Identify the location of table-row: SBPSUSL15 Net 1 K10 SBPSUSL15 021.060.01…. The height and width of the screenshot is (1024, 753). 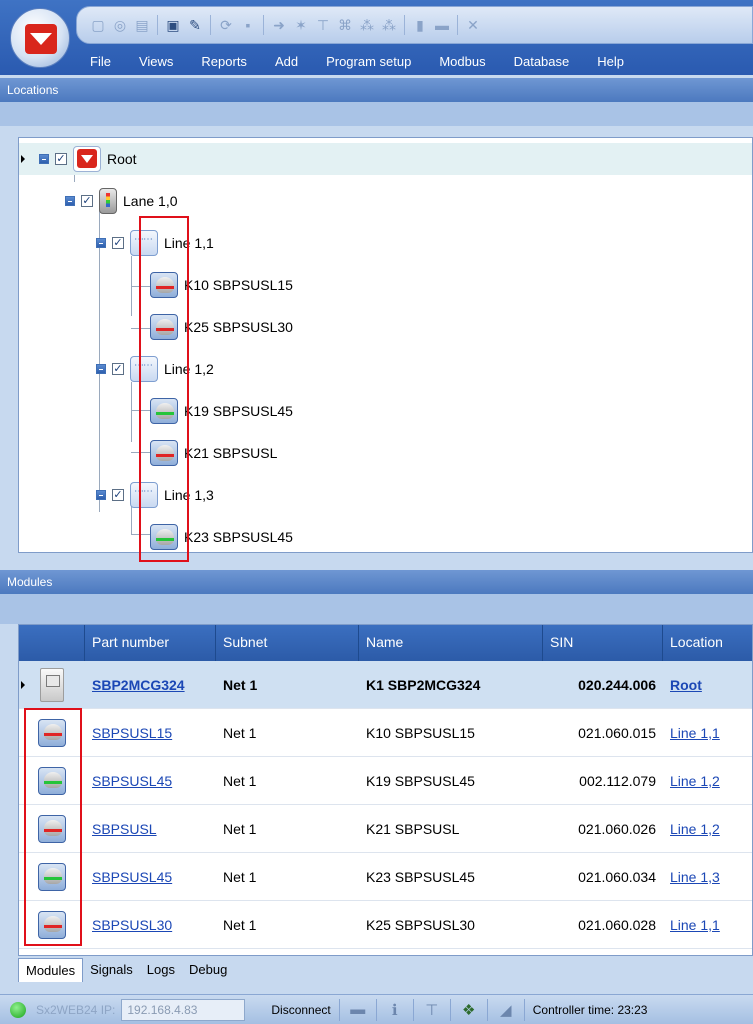
(385, 733).